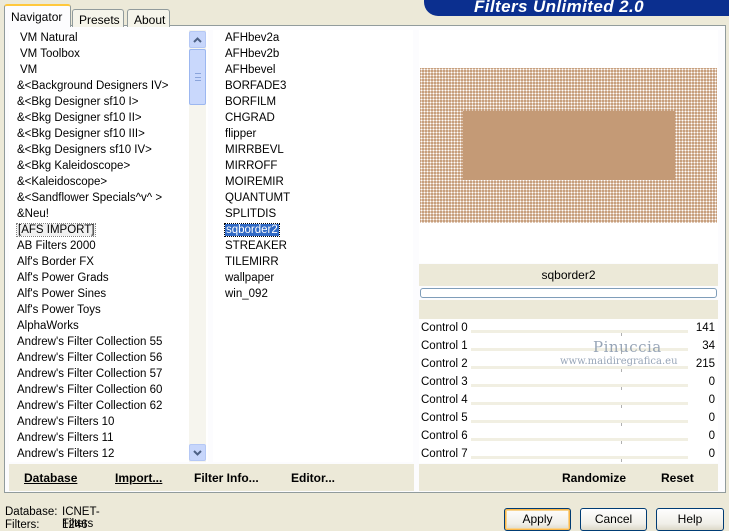  What do you see at coordinates (705, 328) in the screenshot?
I see `control-value: 141` at bounding box center [705, 328].